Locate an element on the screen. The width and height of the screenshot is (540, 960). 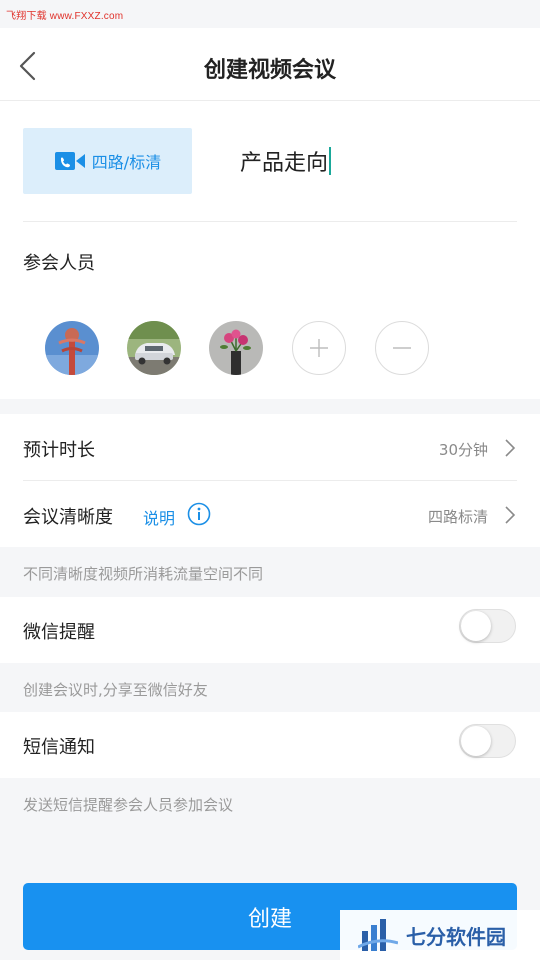
duration-row: 预计时长 30分钟 is located at coordinates (270, 447).